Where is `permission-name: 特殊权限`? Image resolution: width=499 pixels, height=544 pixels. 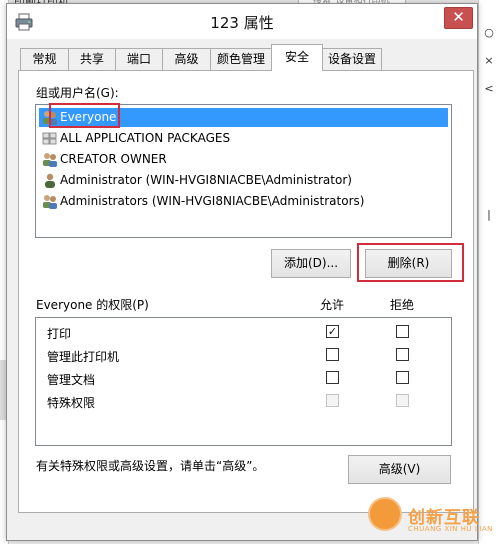
permission-name: 特殊权限 is located at coordinates (71, 403).